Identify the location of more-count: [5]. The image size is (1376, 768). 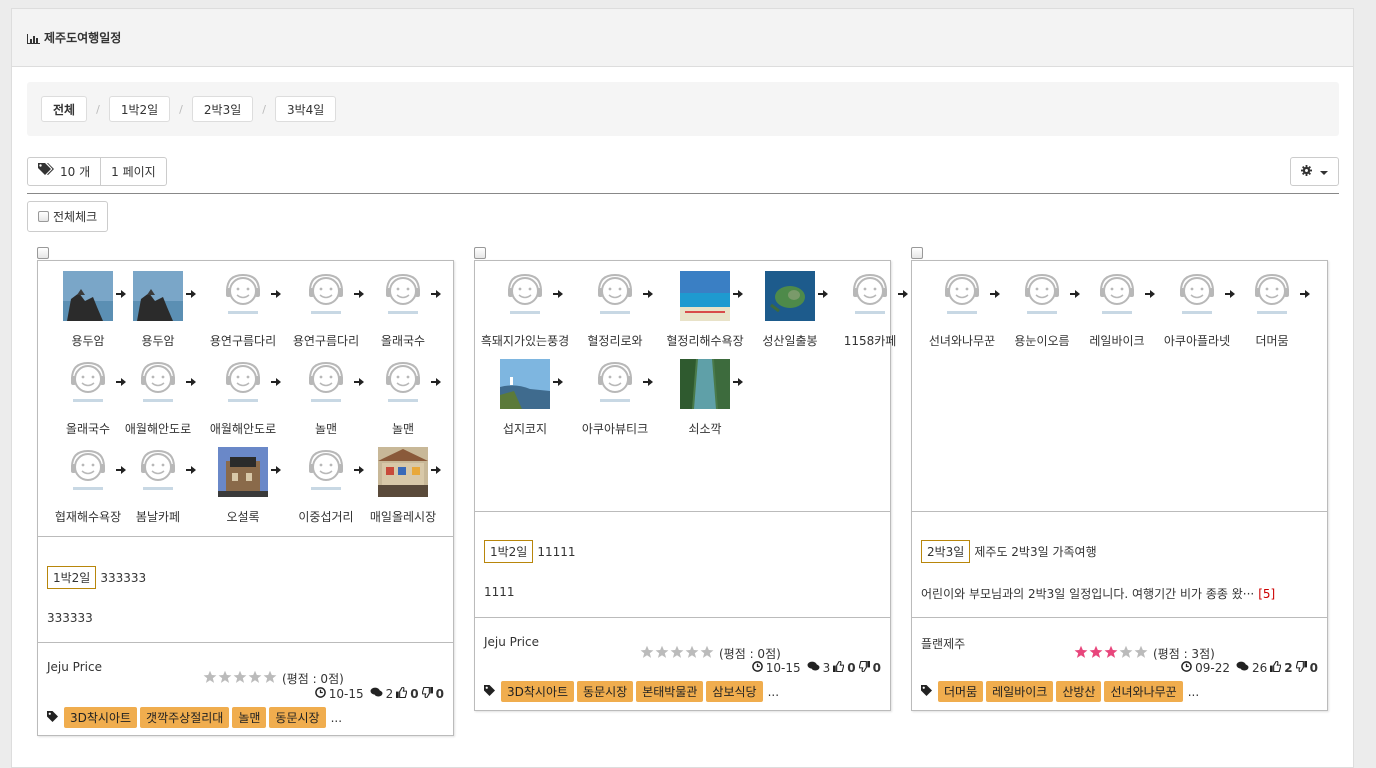
(1266, 594).